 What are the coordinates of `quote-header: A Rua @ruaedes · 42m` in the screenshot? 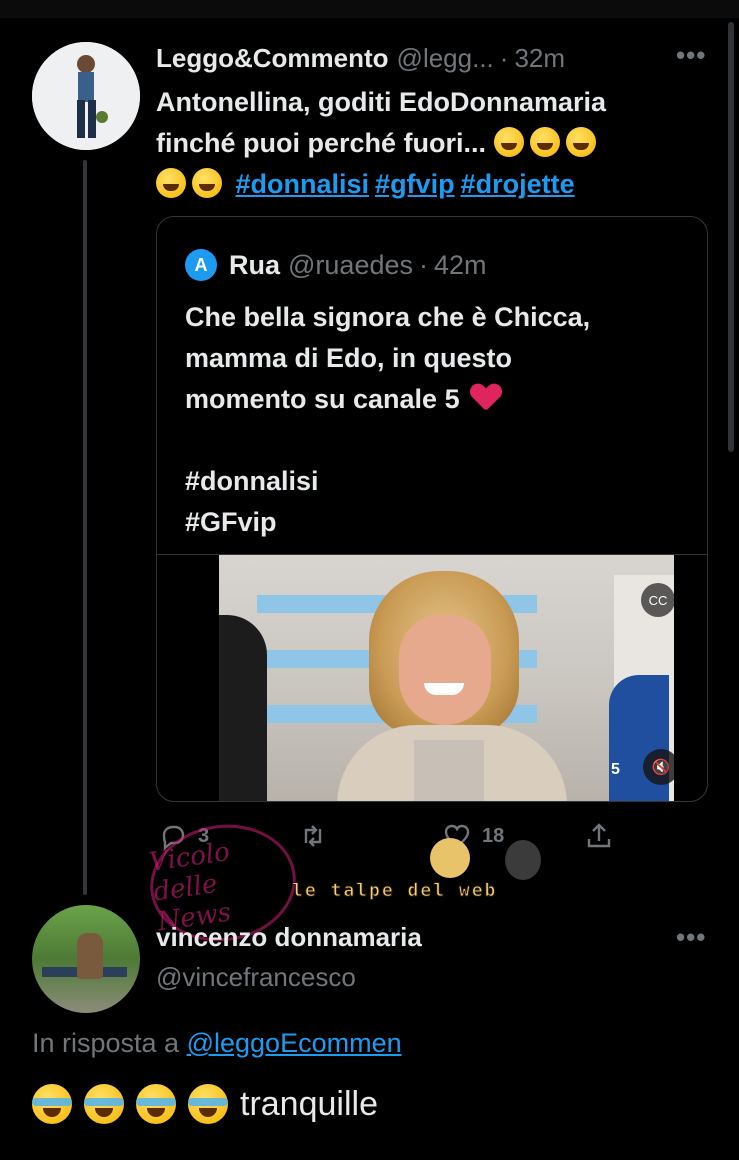 It's located at (336, 265).